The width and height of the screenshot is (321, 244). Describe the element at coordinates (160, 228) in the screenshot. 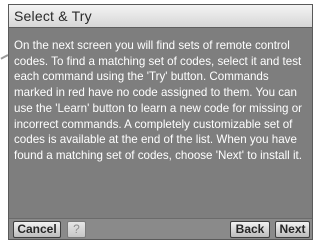

I see `button-bar: Cancel ? Back Next` at that location.